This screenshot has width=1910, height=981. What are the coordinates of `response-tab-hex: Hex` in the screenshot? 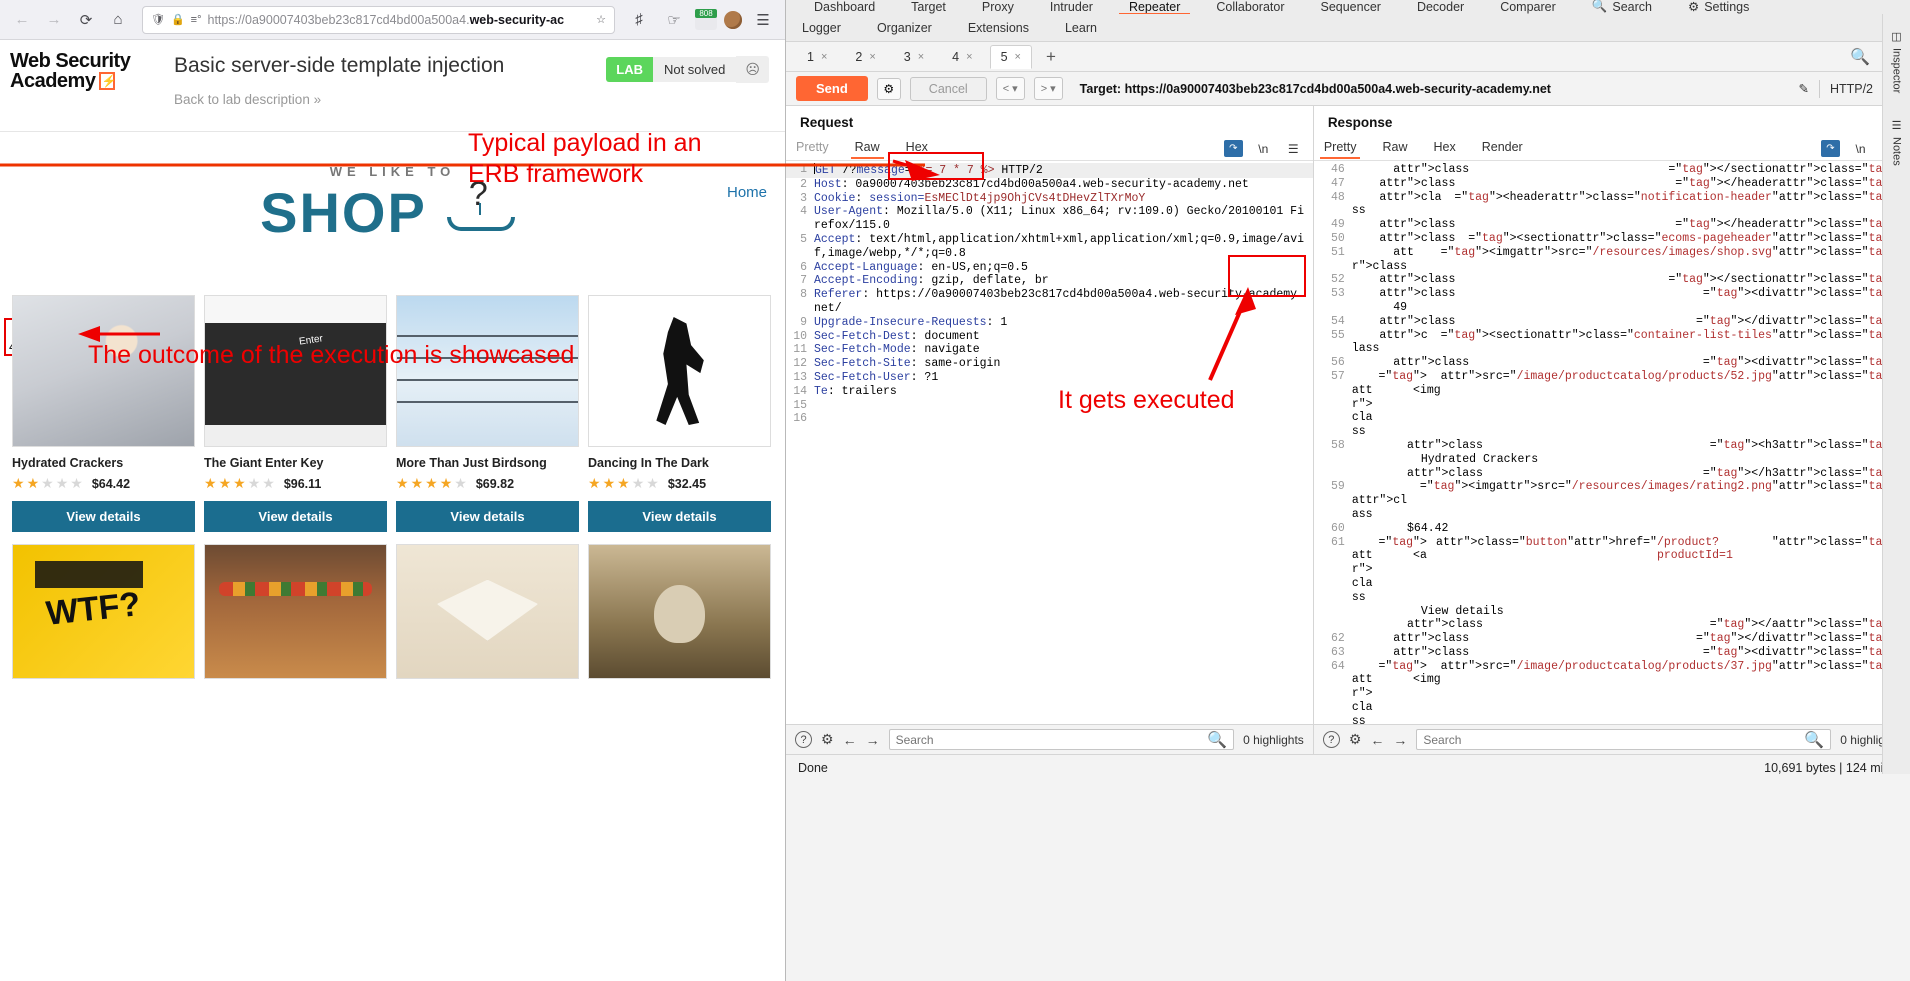 It's located at (1444, 149).